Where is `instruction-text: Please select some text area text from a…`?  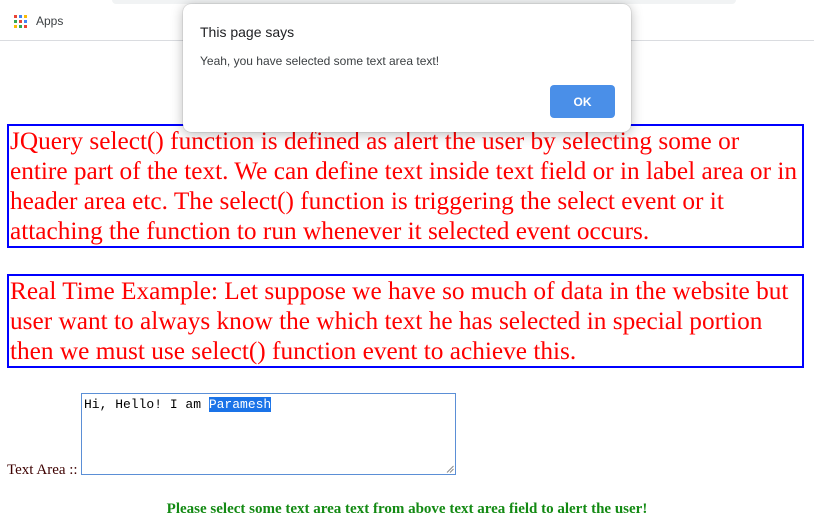
instruction-text: Please select some text area text from a… is located at coordinates (407, 509).